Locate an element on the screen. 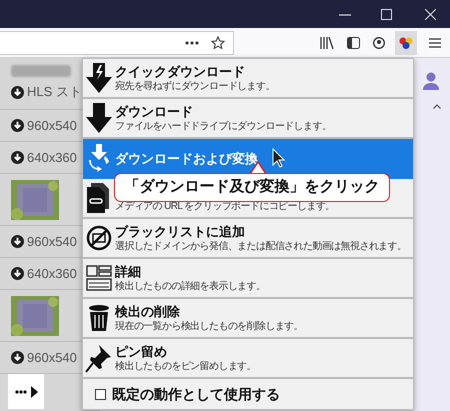 The image size is (450, 411). menu-item-description: 検出したものの詳細を表示します。 is located at coordinates (190, 287).